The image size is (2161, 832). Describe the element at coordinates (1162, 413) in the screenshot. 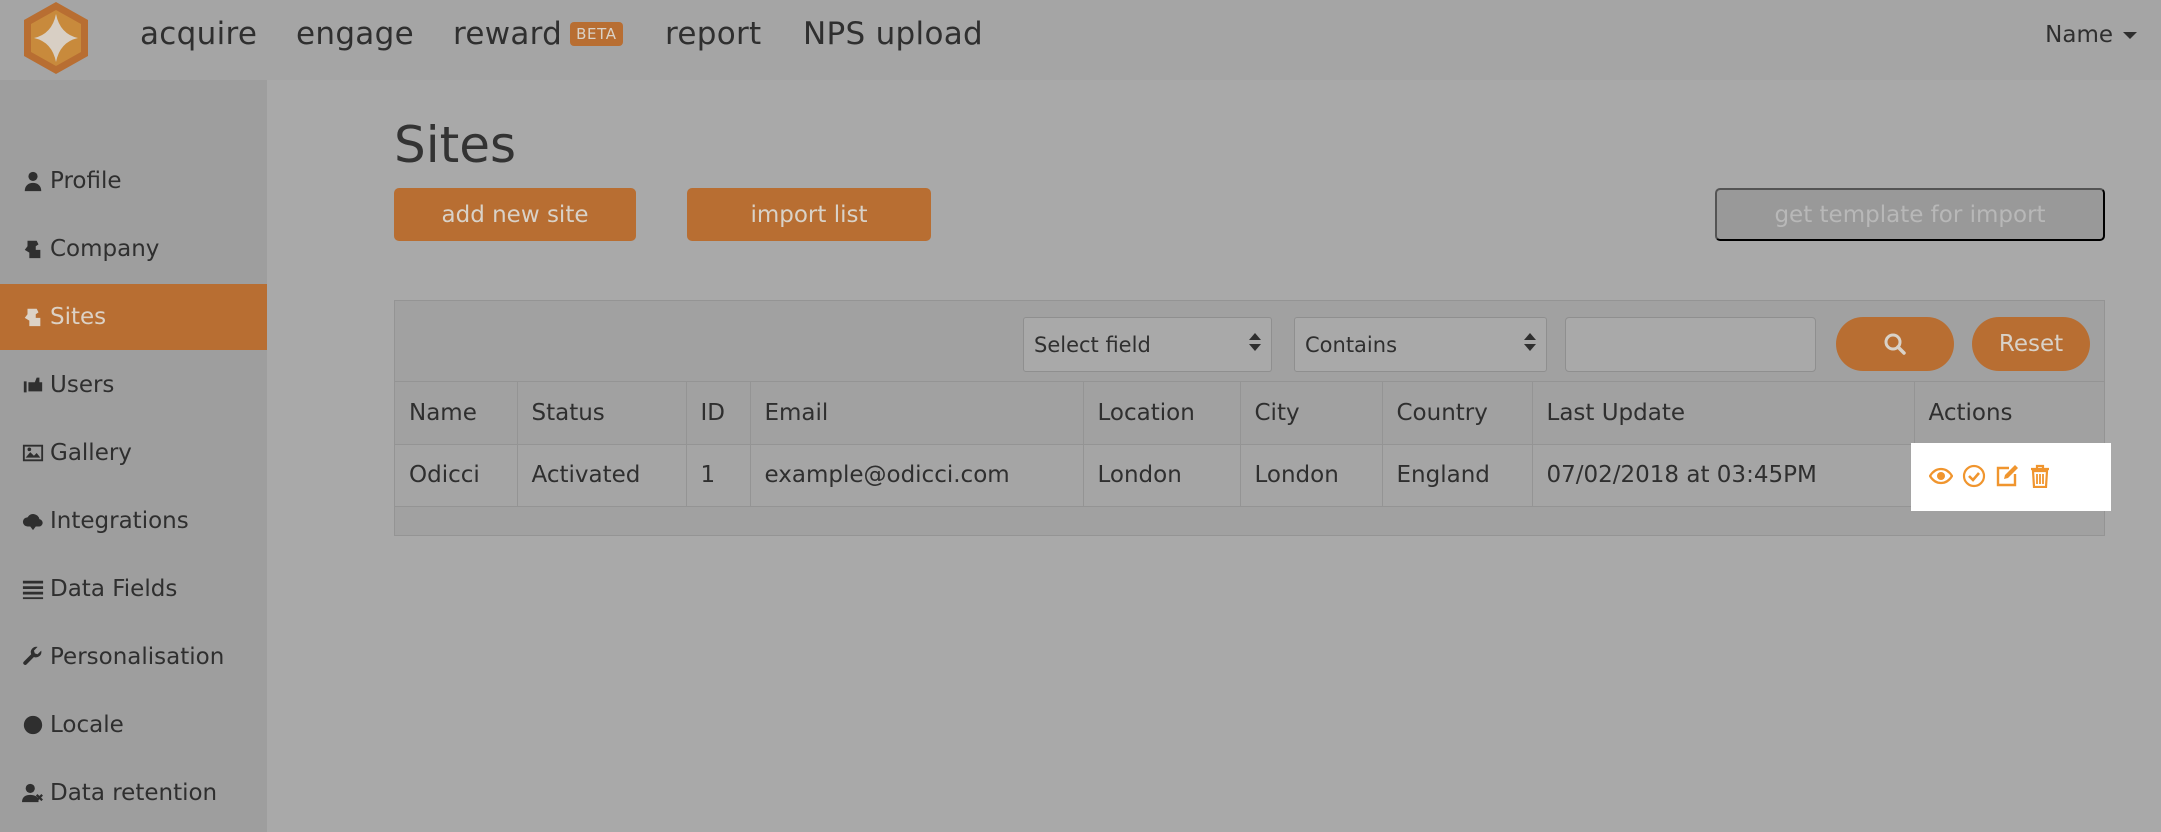

I see `col-header-location: Location` at that location.